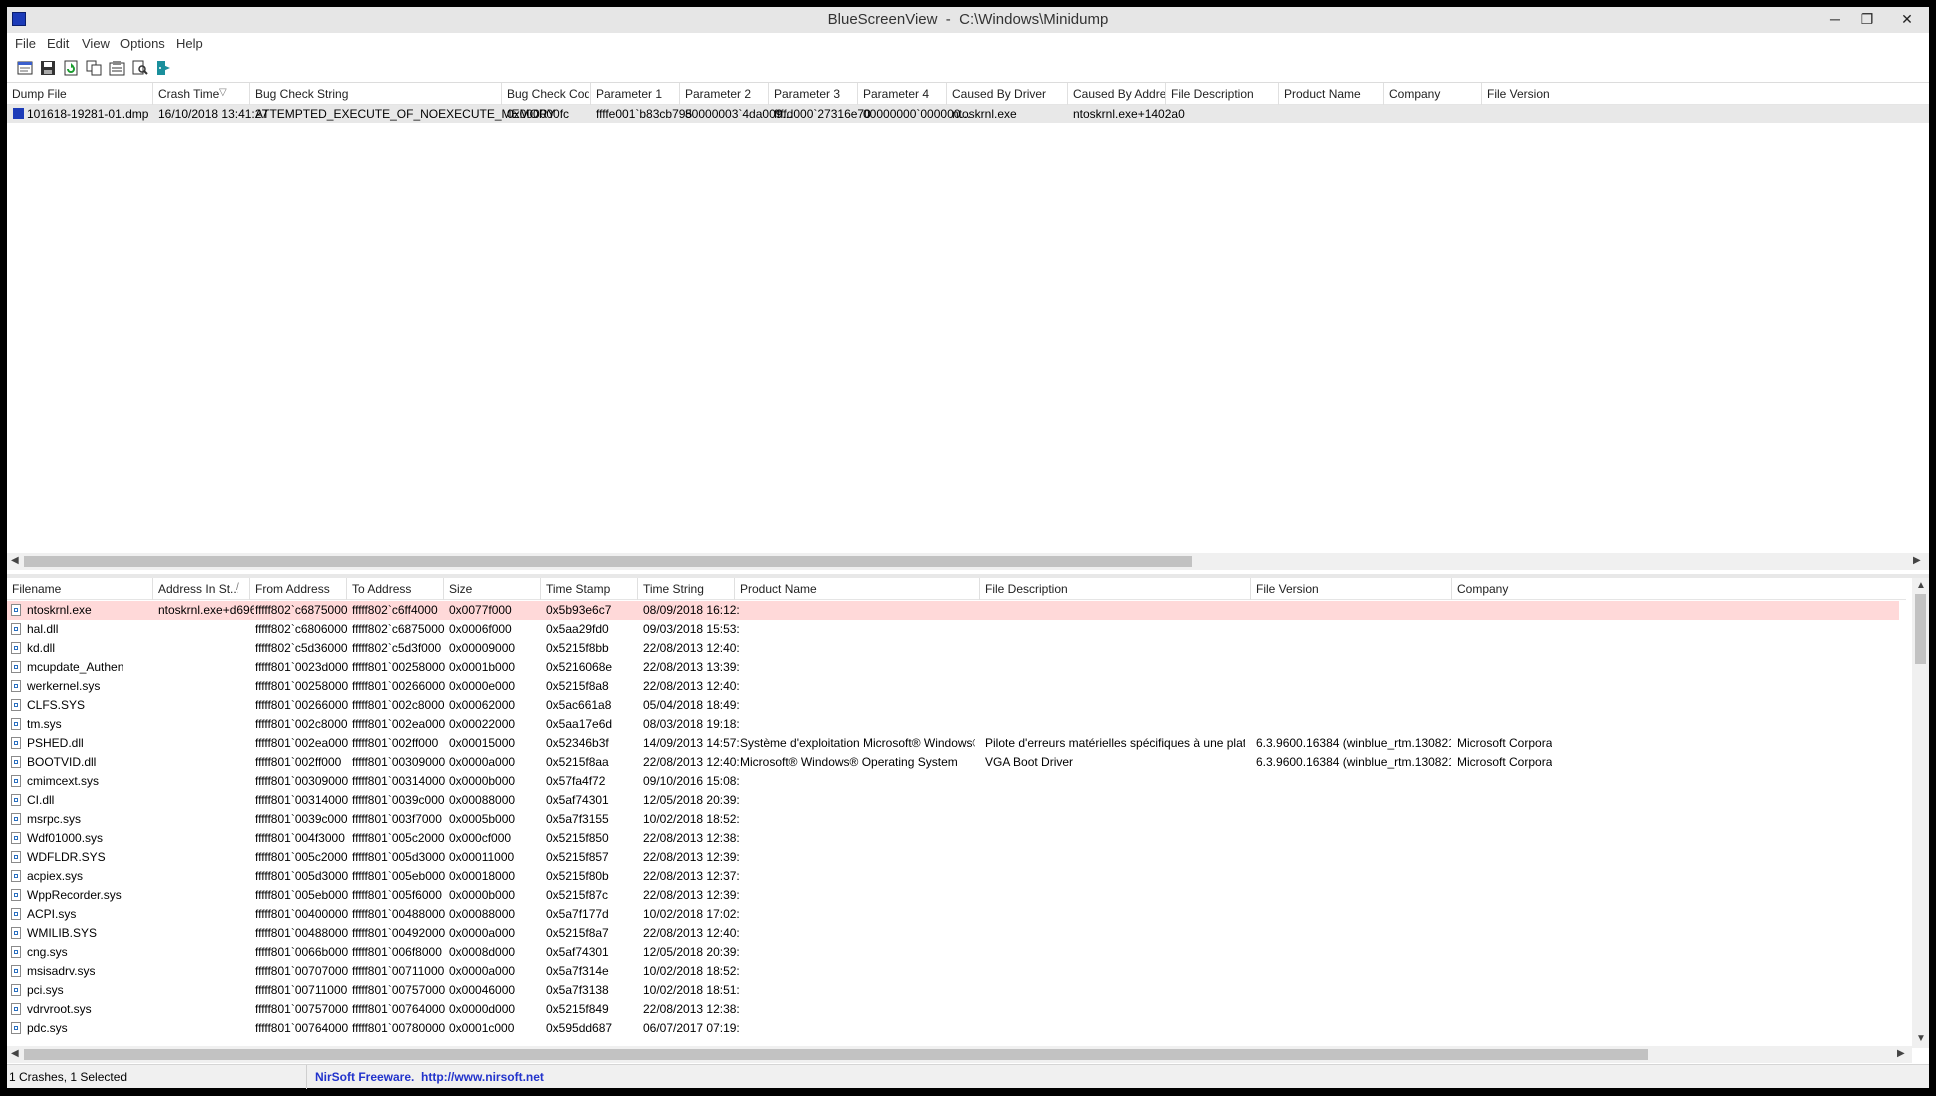 Image resolution: width=1936 pixels, height=1096 pixels. I want to click on col-company: Company, so click(1434, 94).